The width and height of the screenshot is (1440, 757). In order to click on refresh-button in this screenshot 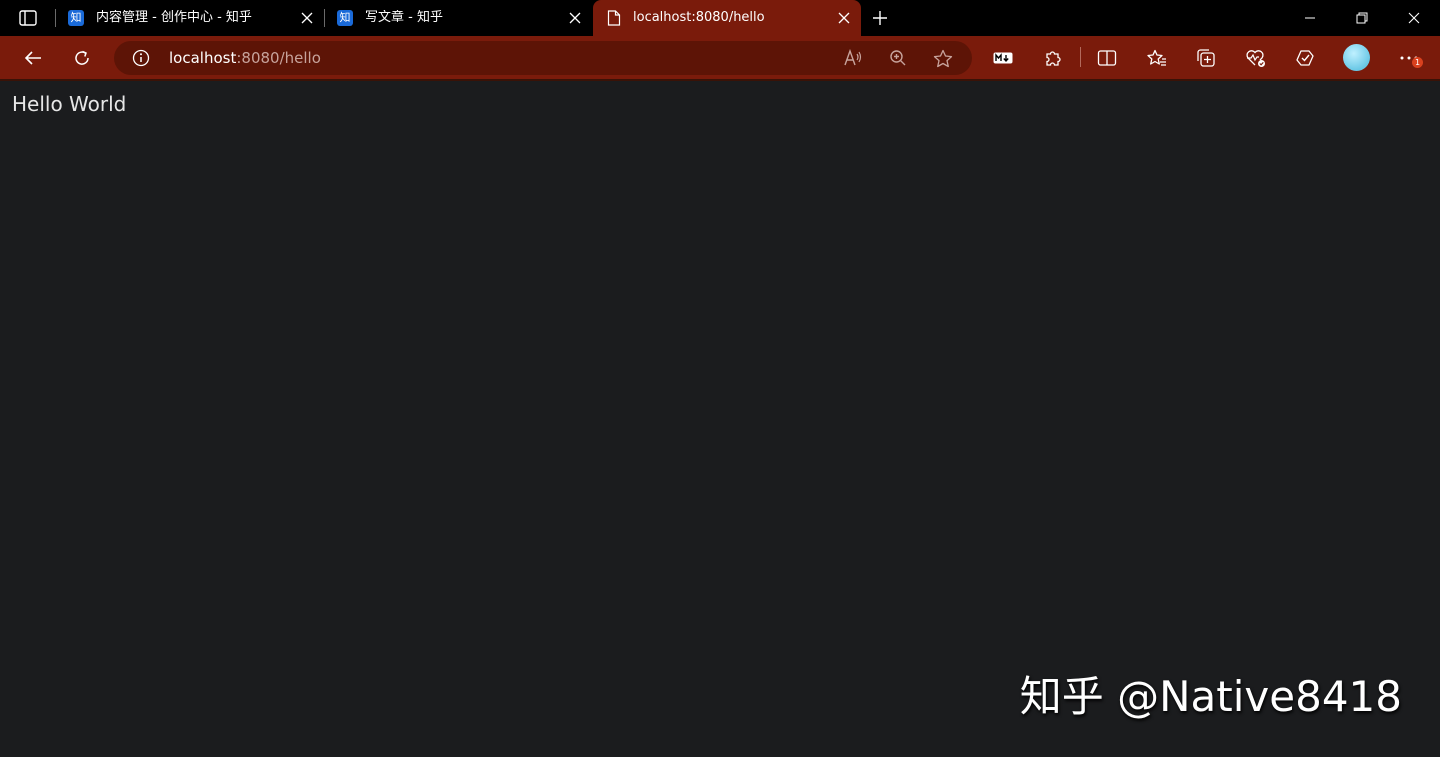, I will do `click(82, 58)`.